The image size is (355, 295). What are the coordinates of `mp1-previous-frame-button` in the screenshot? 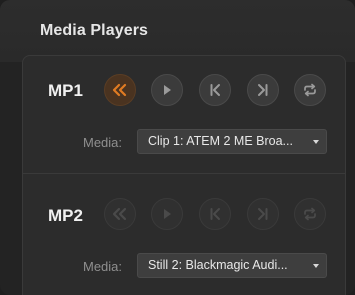 It's located at (215, 90).